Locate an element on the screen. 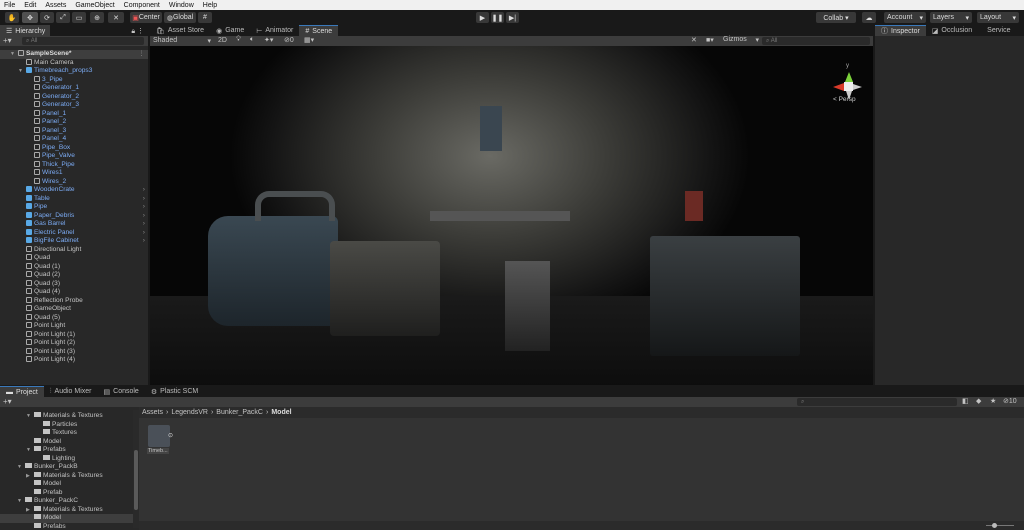 The width and height of the screenshot is (1024, 530). breadcrumb-item: Assets is located at coordinates (152, 412).